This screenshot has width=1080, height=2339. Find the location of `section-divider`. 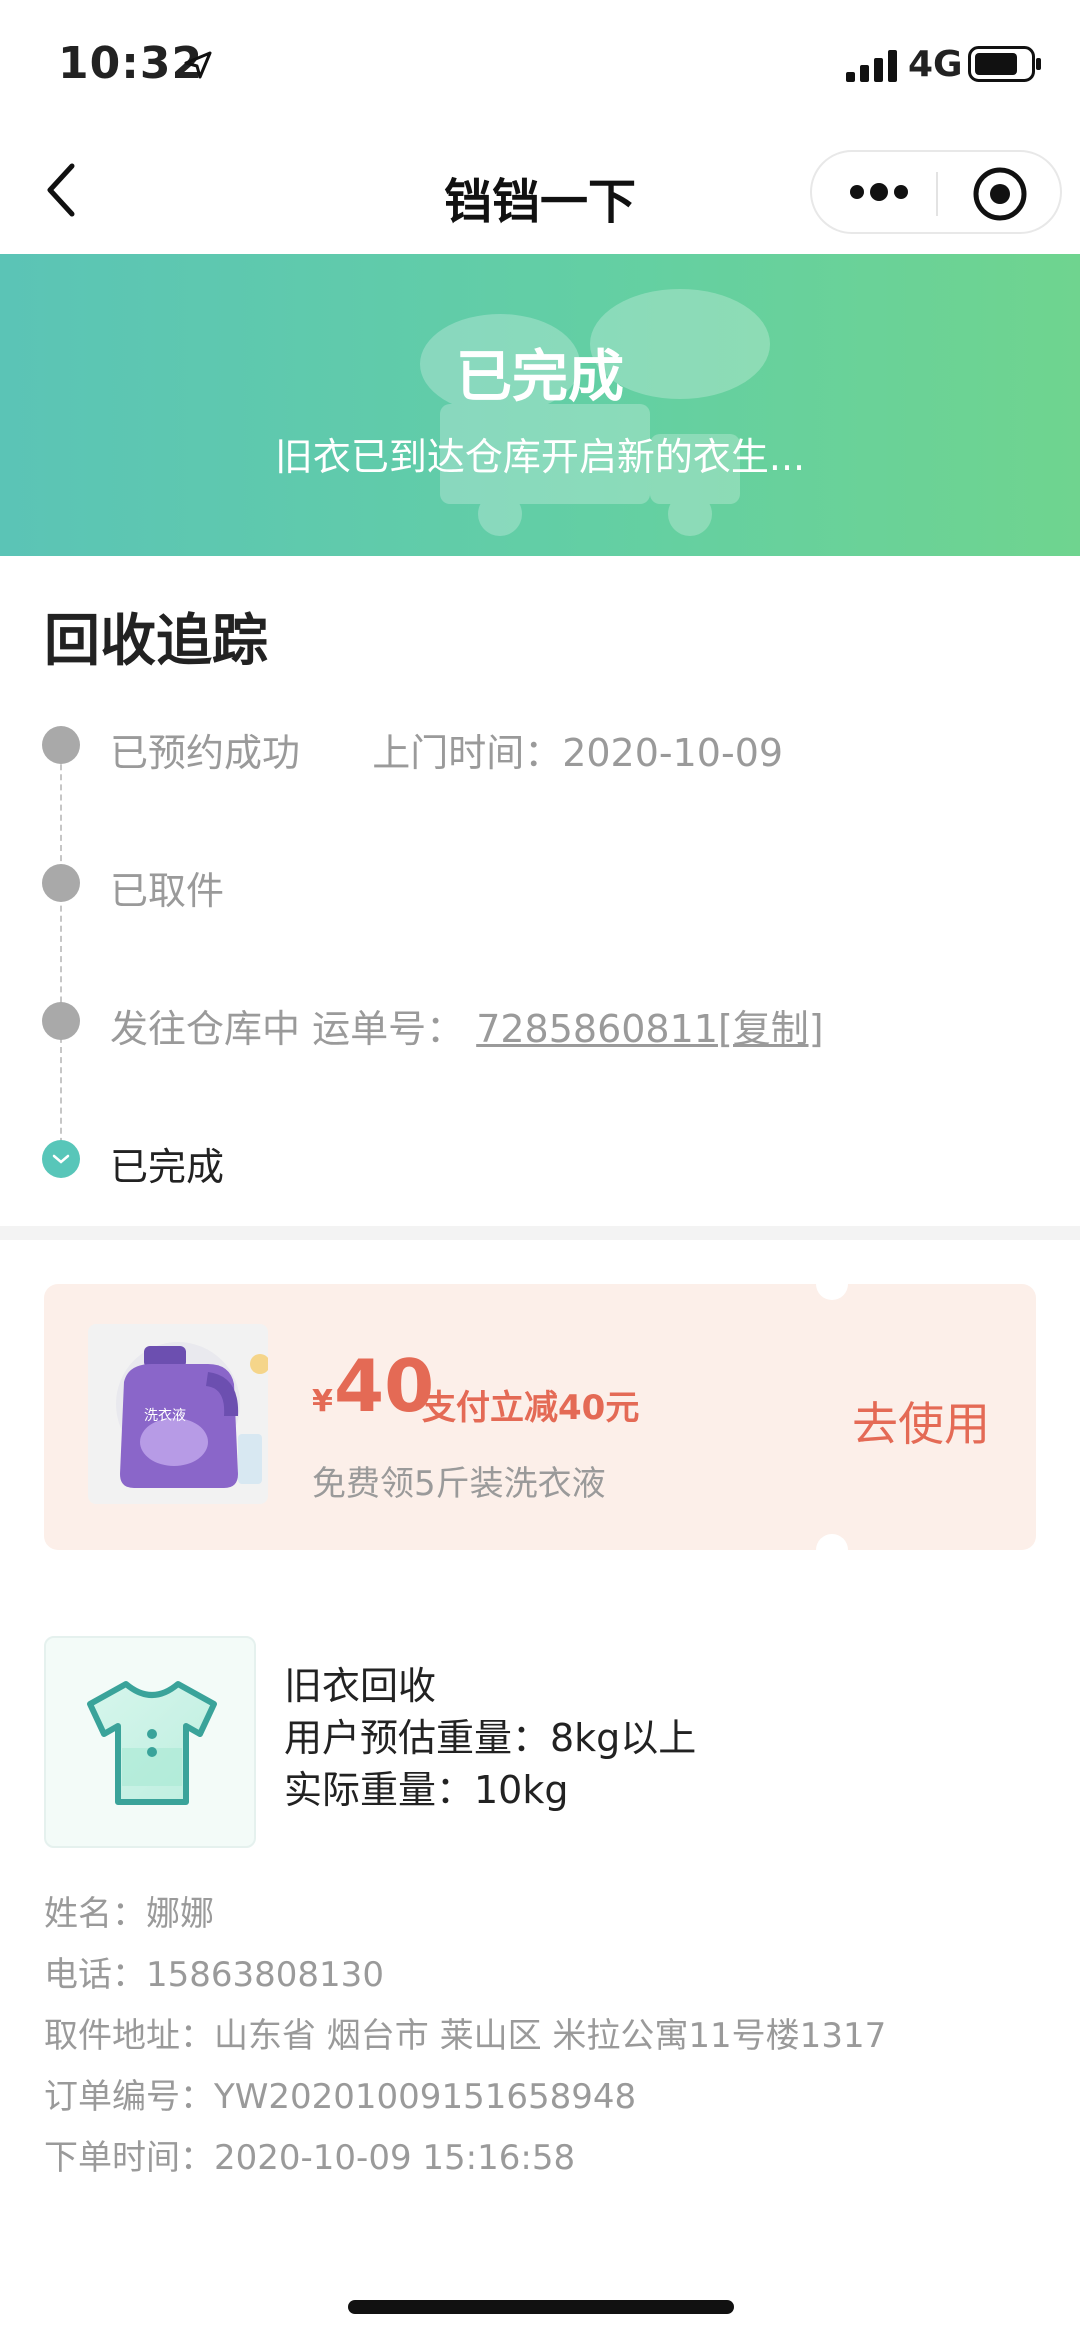

section-divider is located at coordinates (540, 1233).